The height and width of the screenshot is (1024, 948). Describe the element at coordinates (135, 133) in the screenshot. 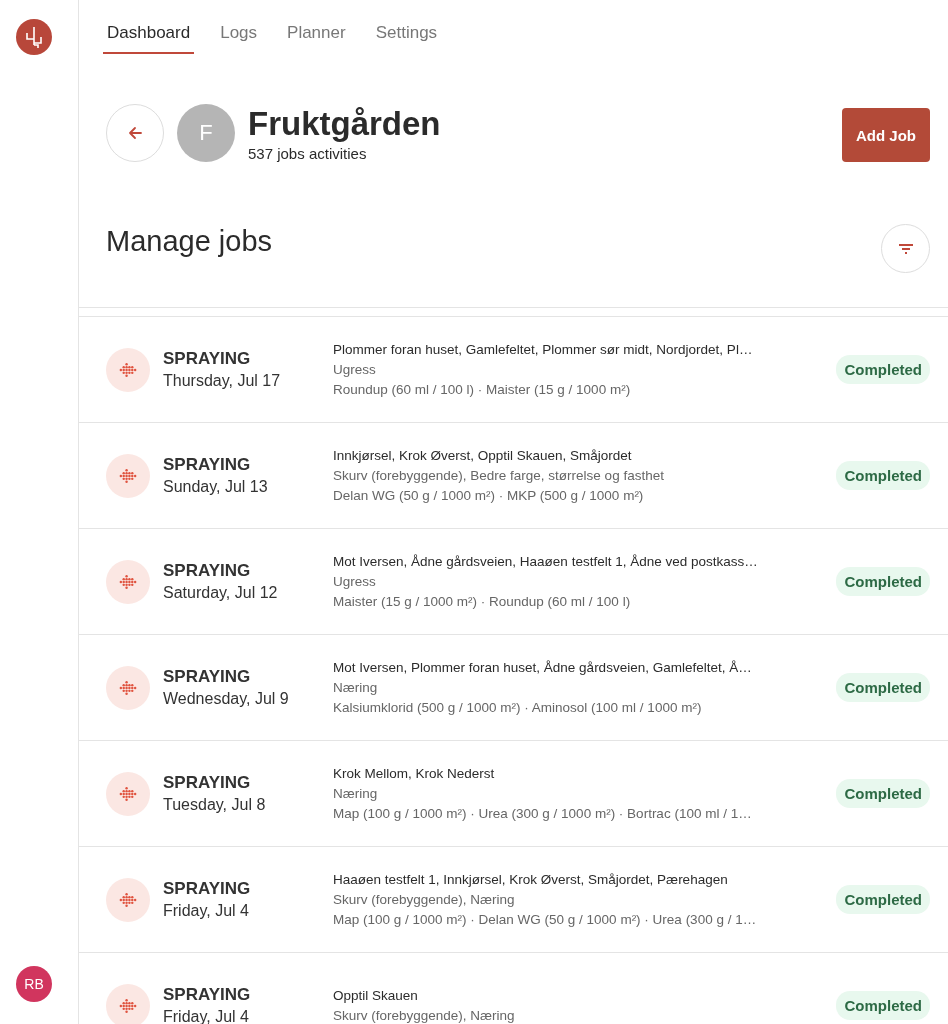

I see `back-arrow-icon` at that location.